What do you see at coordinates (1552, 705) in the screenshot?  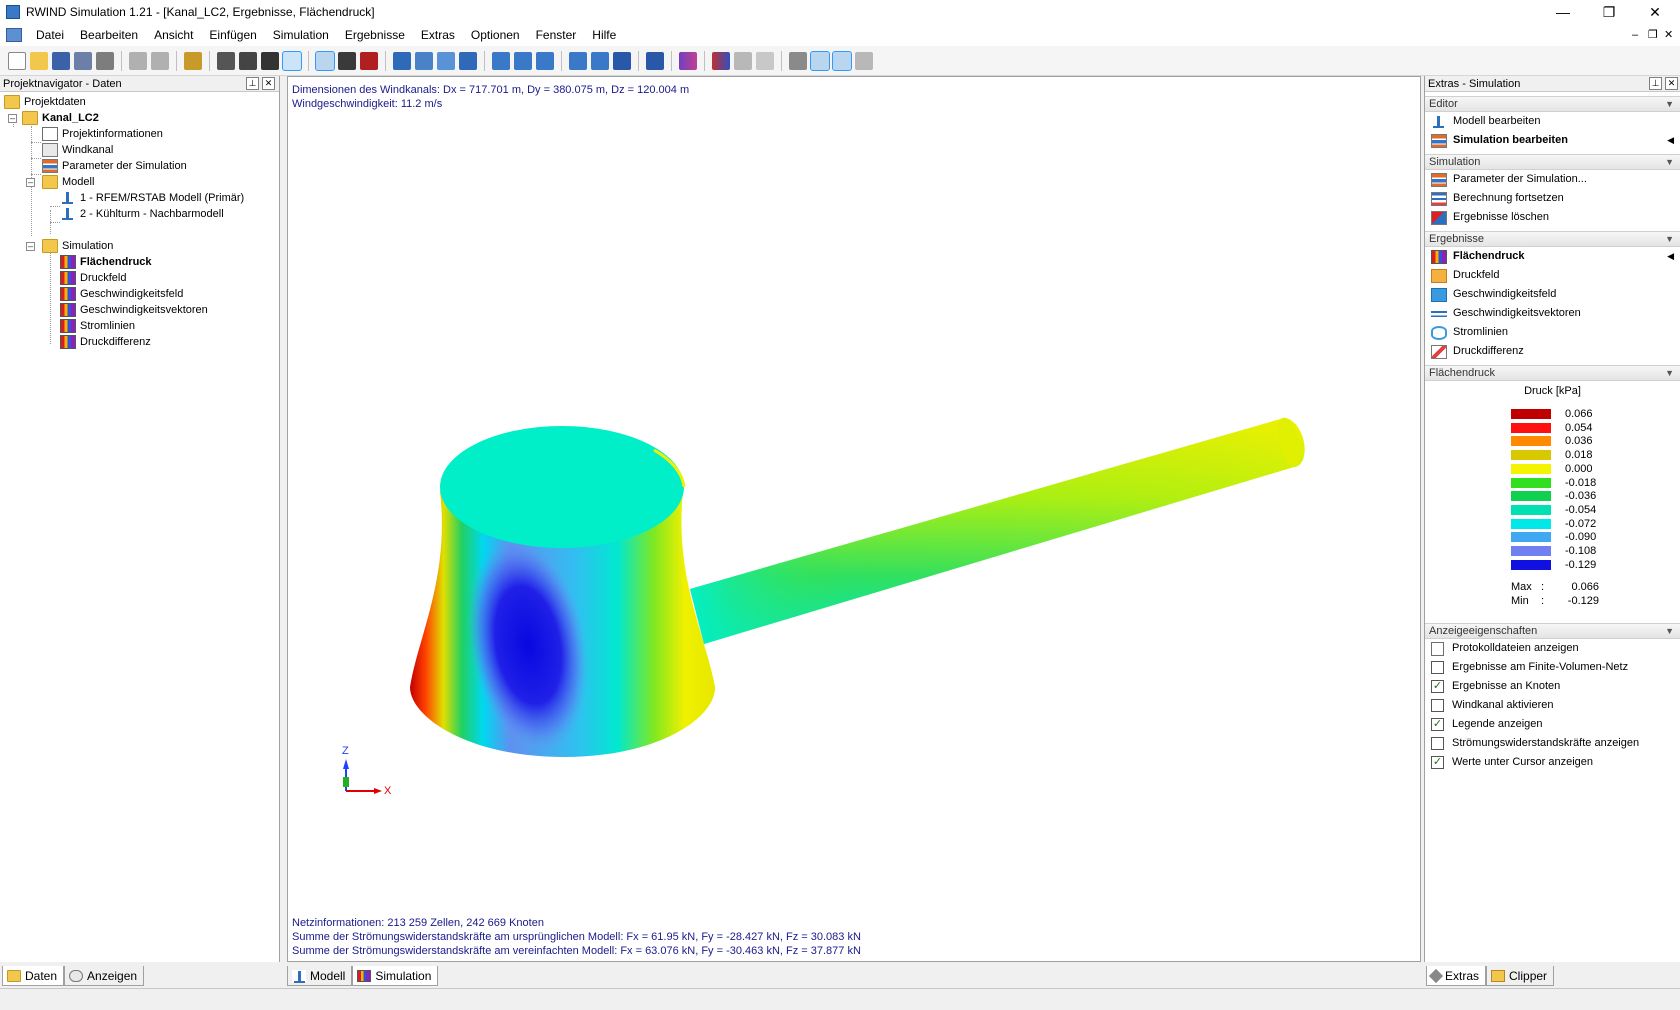 I see `display-option-item: Windkanal aktivieren` at bounding box center [1552, 705].